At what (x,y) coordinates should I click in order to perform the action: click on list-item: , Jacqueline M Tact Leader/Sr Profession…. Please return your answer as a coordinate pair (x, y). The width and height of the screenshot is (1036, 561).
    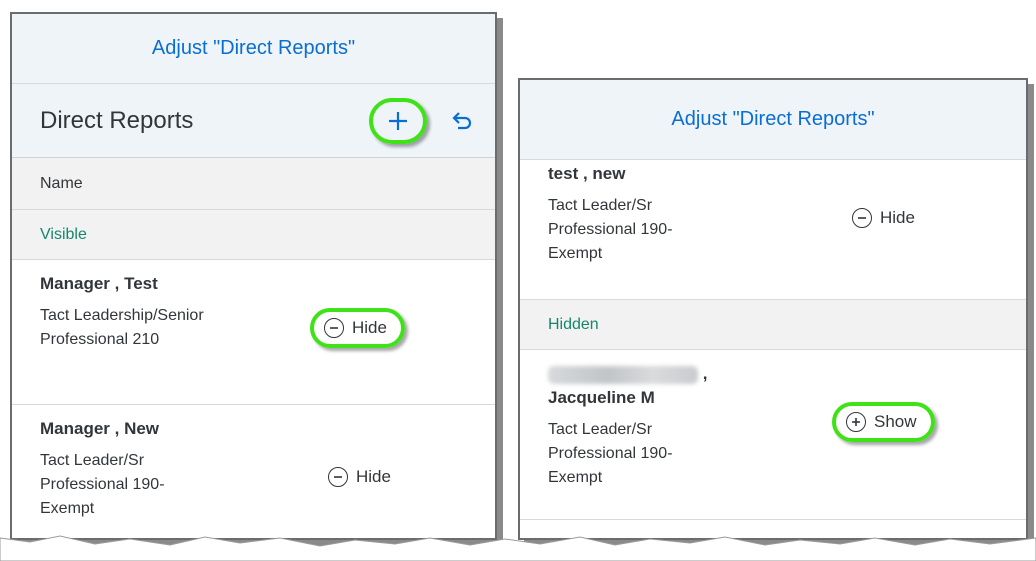
    Looking at the image, I should click on (773, 435).